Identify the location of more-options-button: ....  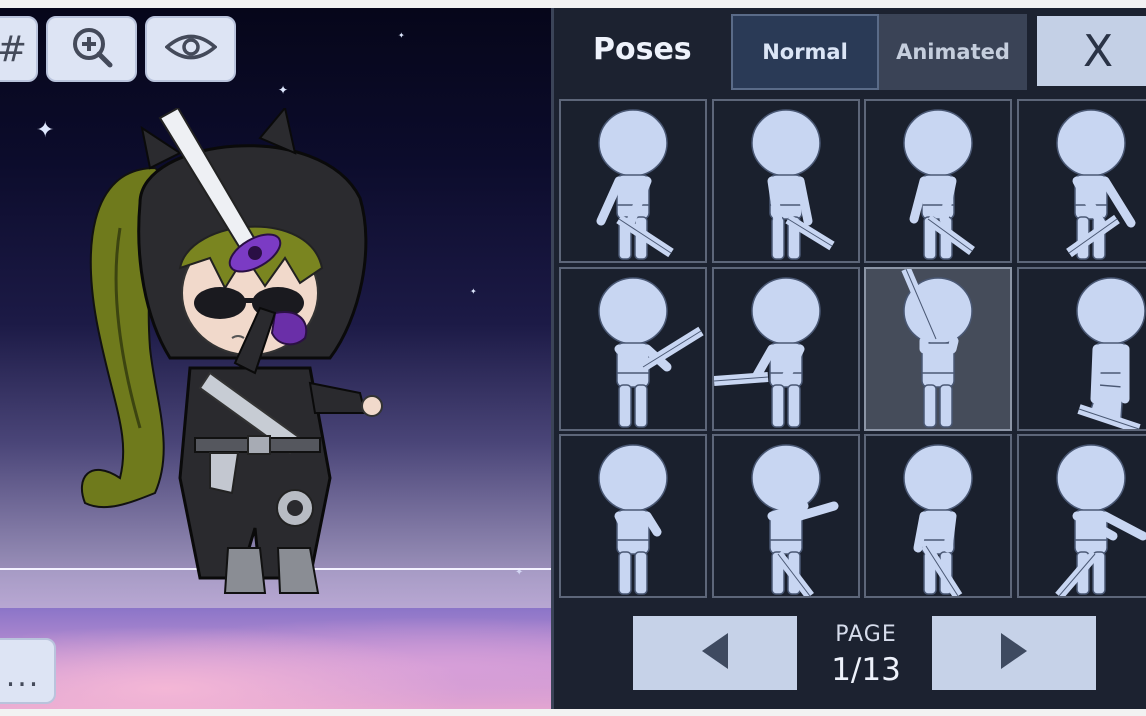
(28, 671).